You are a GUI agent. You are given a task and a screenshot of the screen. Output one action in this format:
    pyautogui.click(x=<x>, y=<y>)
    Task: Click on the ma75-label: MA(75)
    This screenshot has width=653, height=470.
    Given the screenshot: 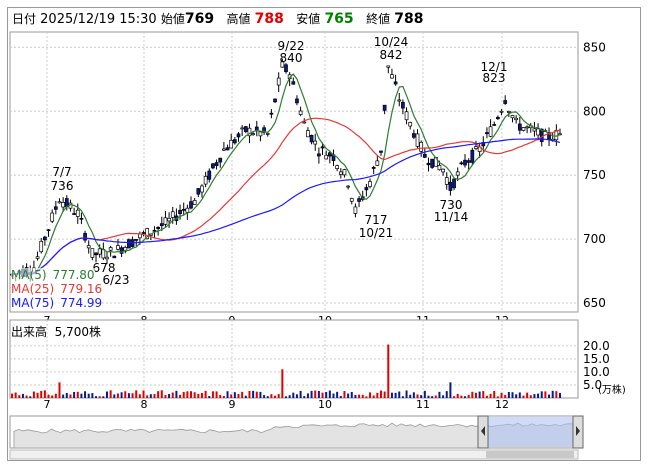 What is the action you would take?
    pyautogui.click(x=33, y=303)
    